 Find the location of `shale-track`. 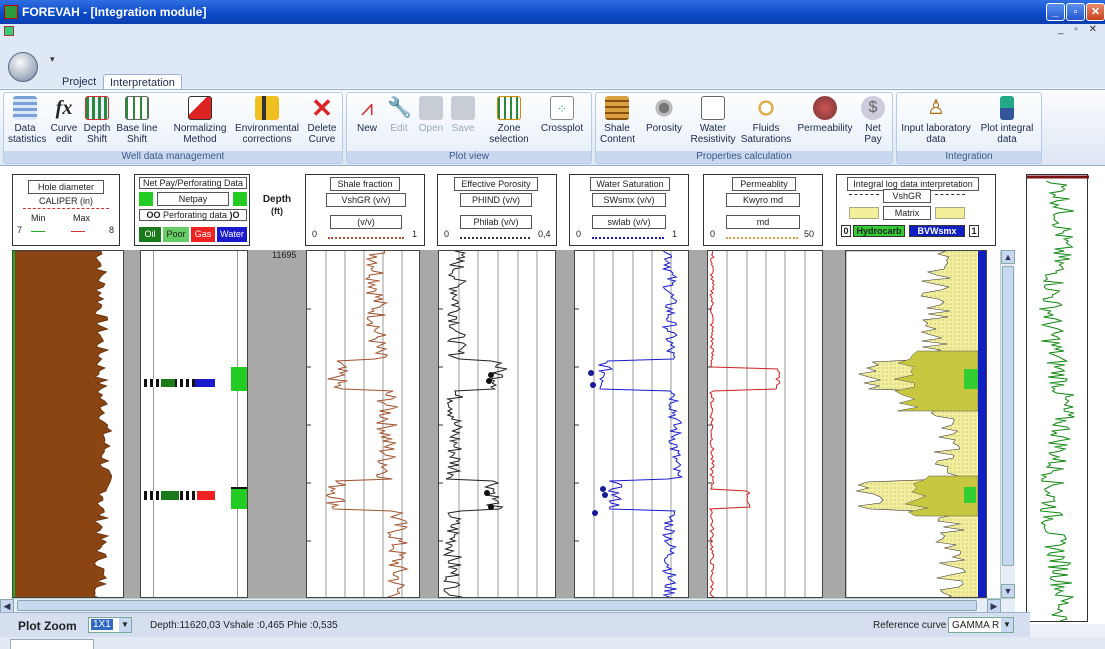

shale-track is located at coordinates (363, 424).